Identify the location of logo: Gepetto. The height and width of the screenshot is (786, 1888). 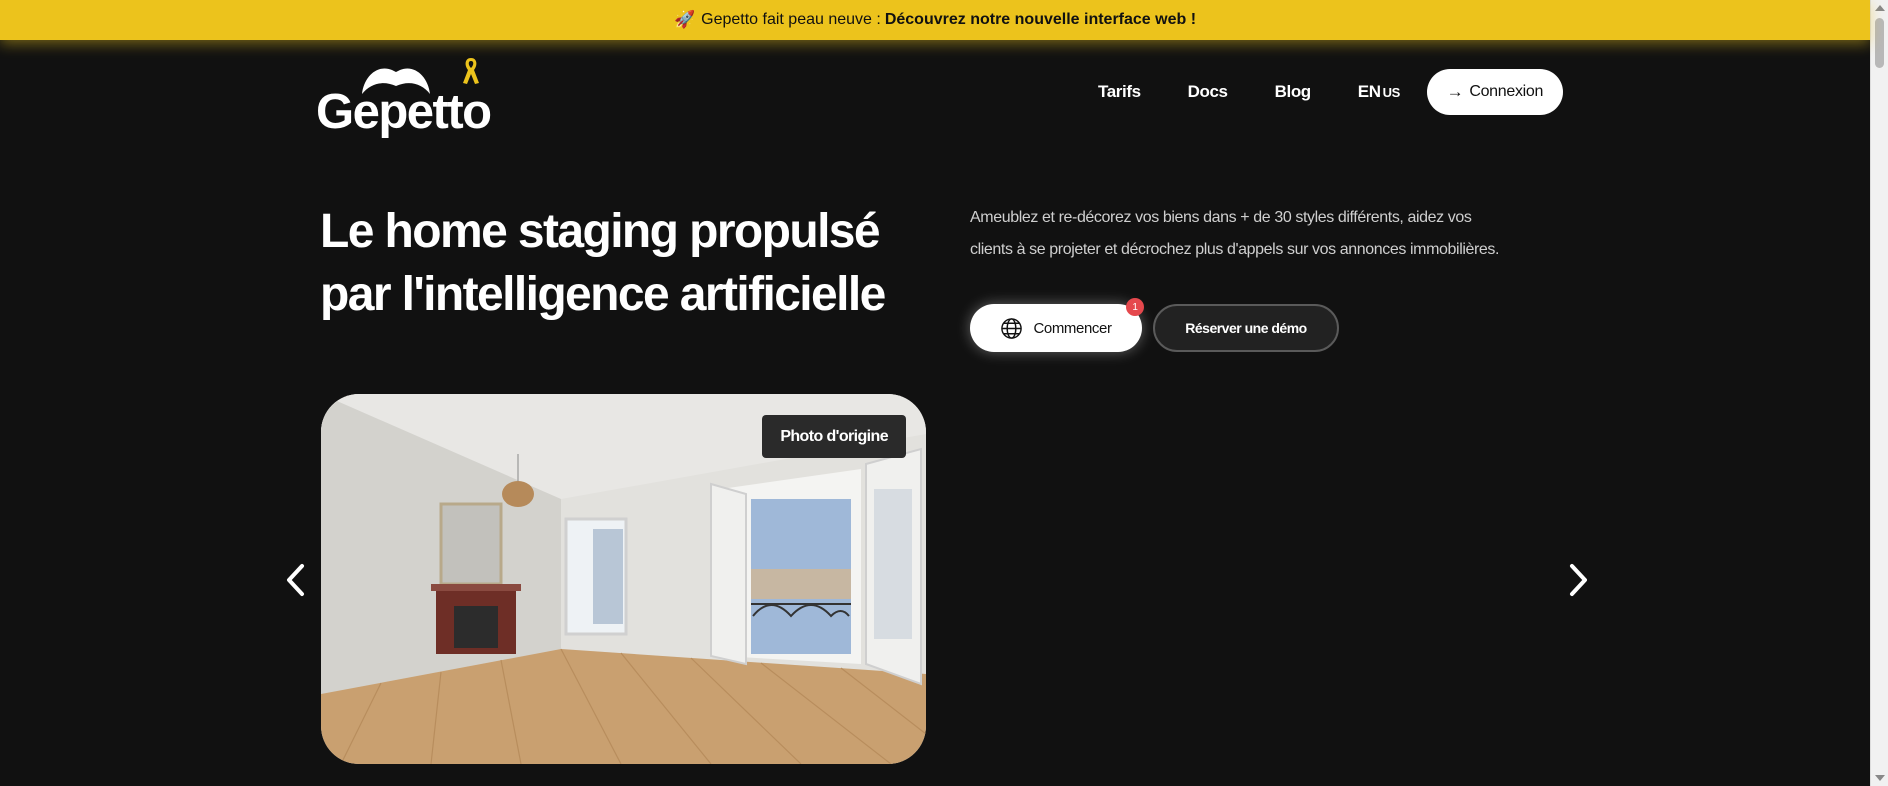
(406, 98).